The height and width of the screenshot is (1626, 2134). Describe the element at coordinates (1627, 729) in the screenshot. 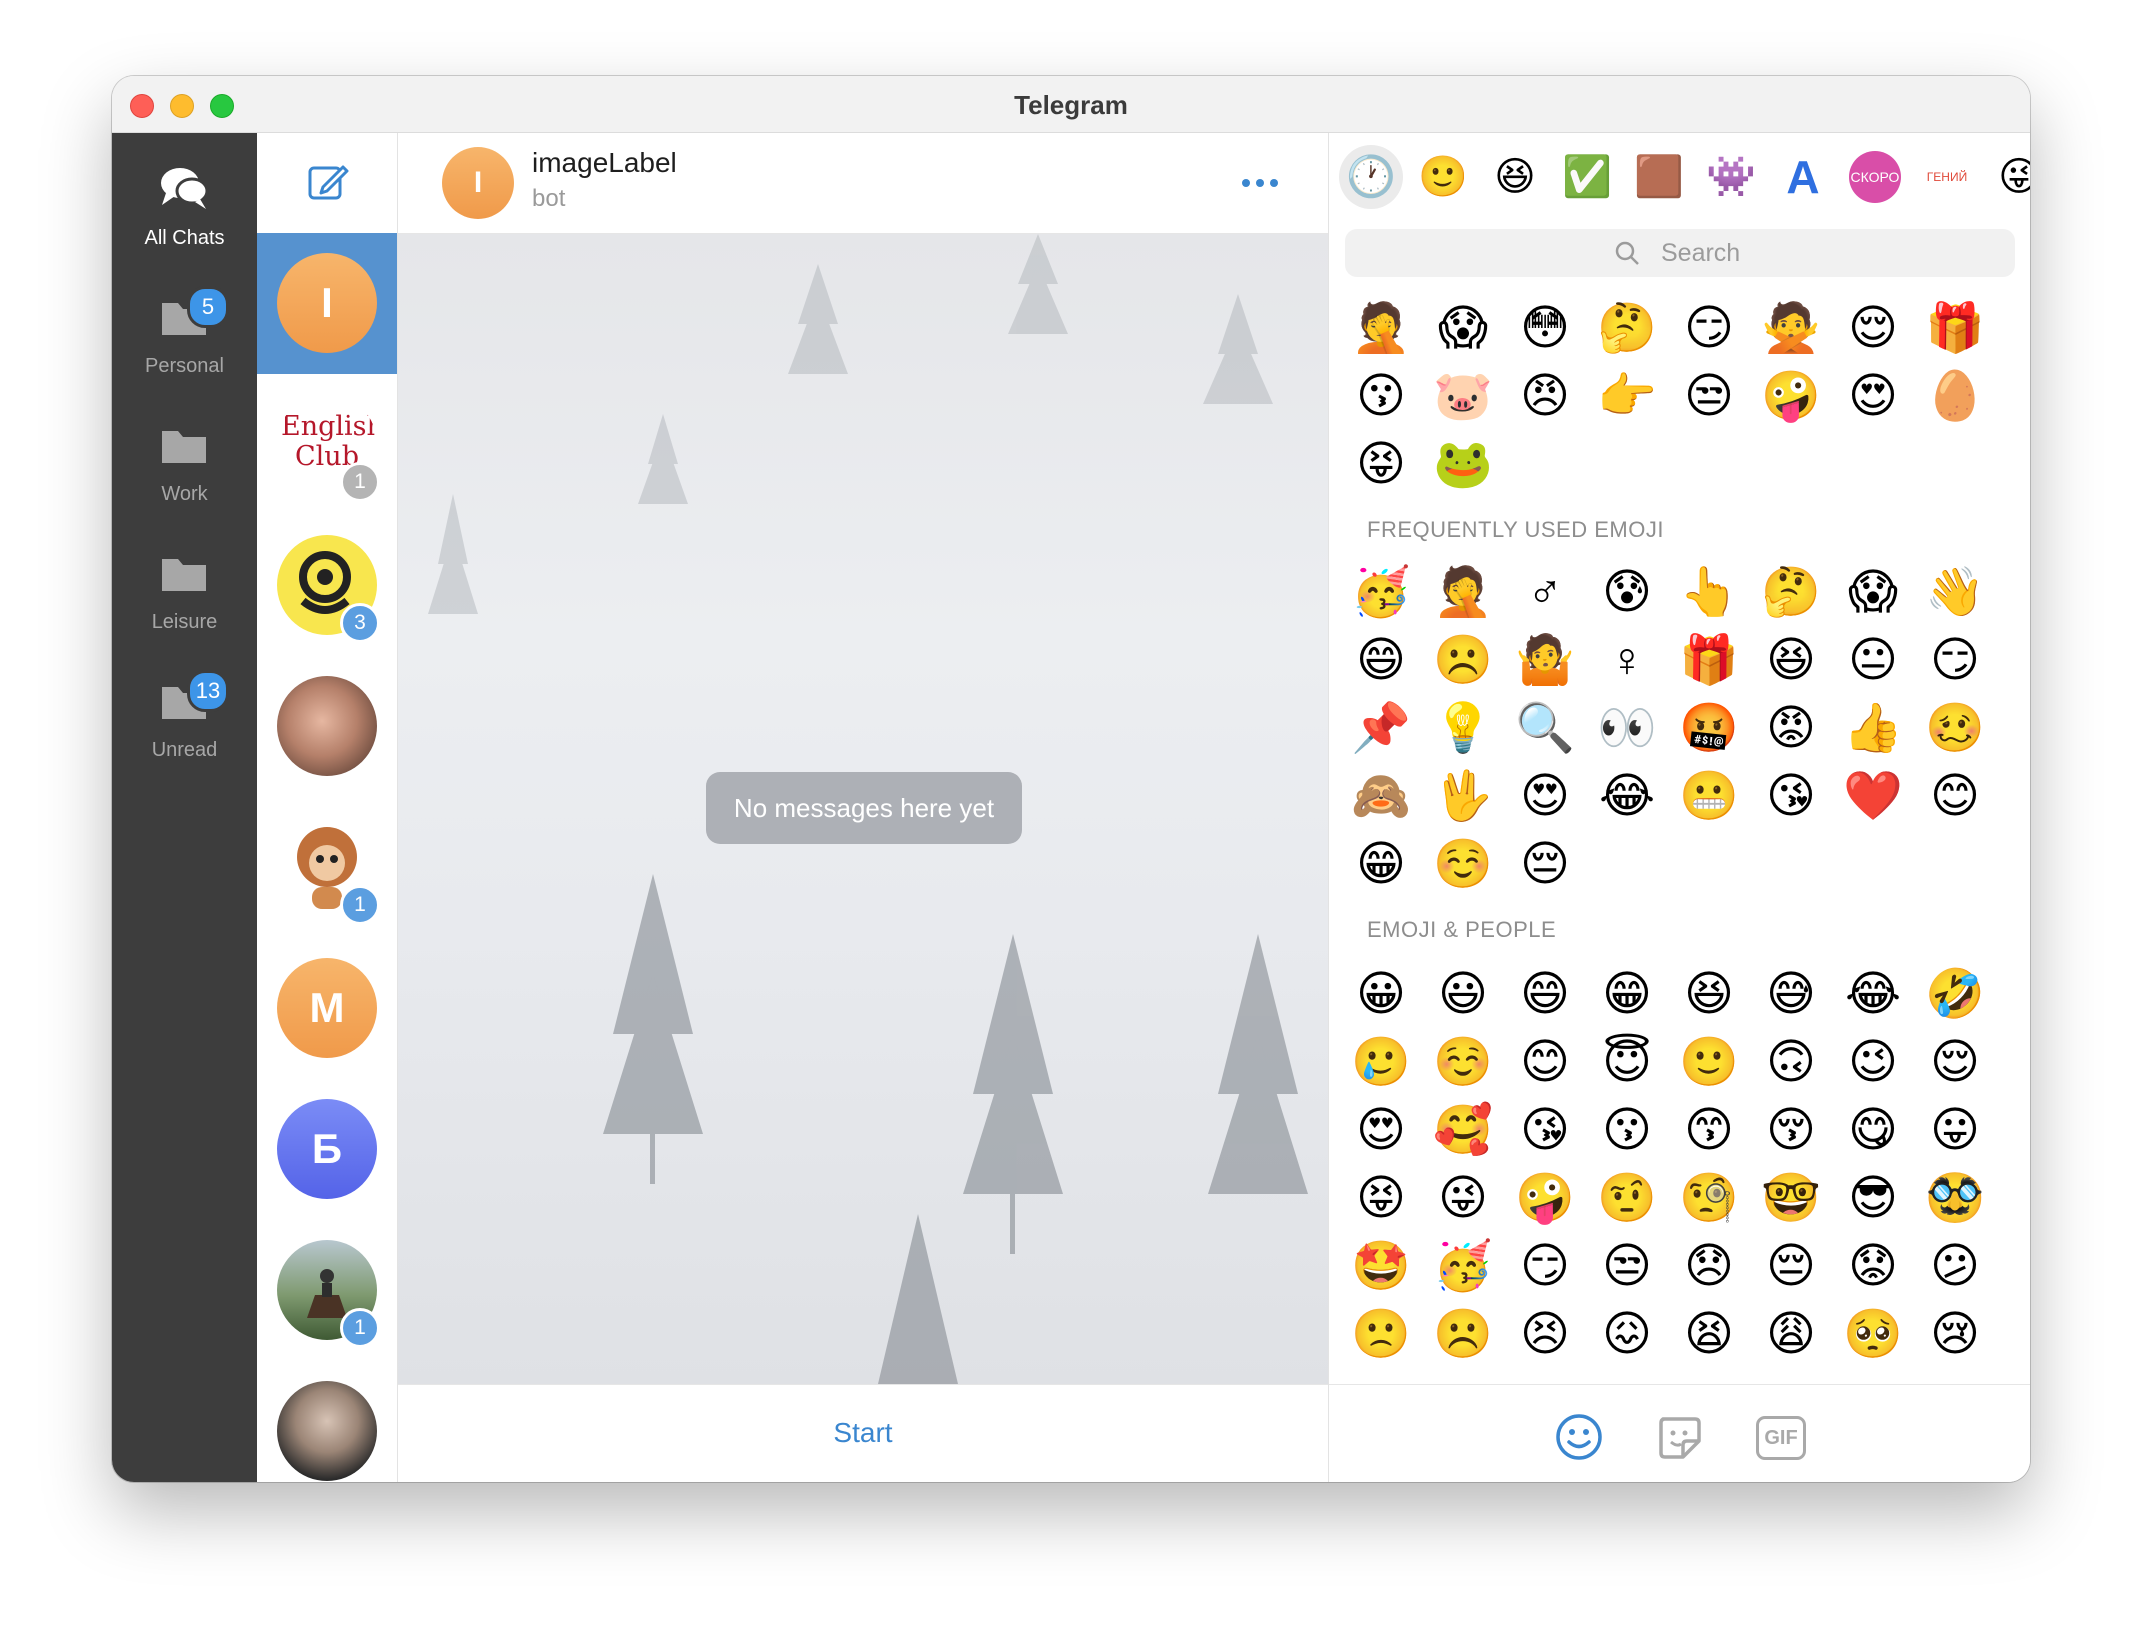

I see `emoji-item: 👀` at that location.